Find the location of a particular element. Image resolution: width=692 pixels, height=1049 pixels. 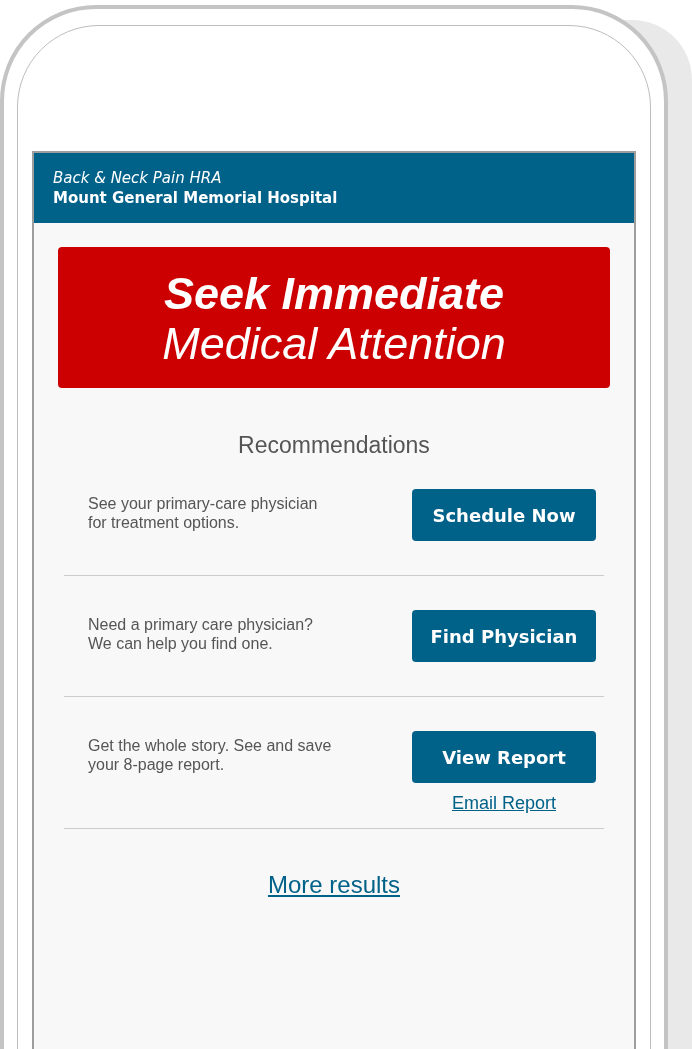

action-button: Find Physician is located at coordinates (504, 636).